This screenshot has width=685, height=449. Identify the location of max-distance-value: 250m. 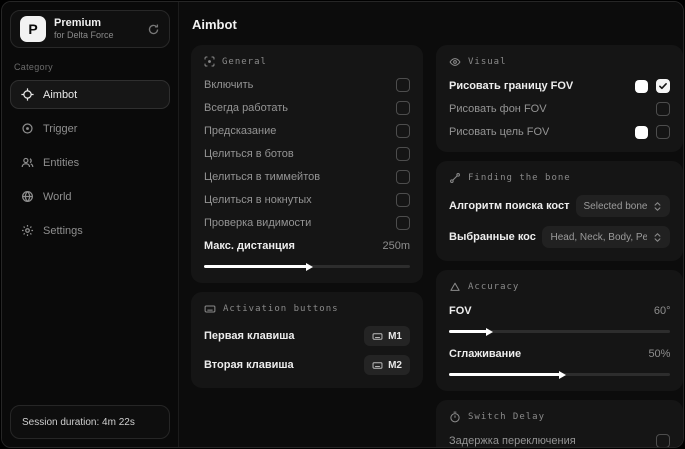
(396, 246).